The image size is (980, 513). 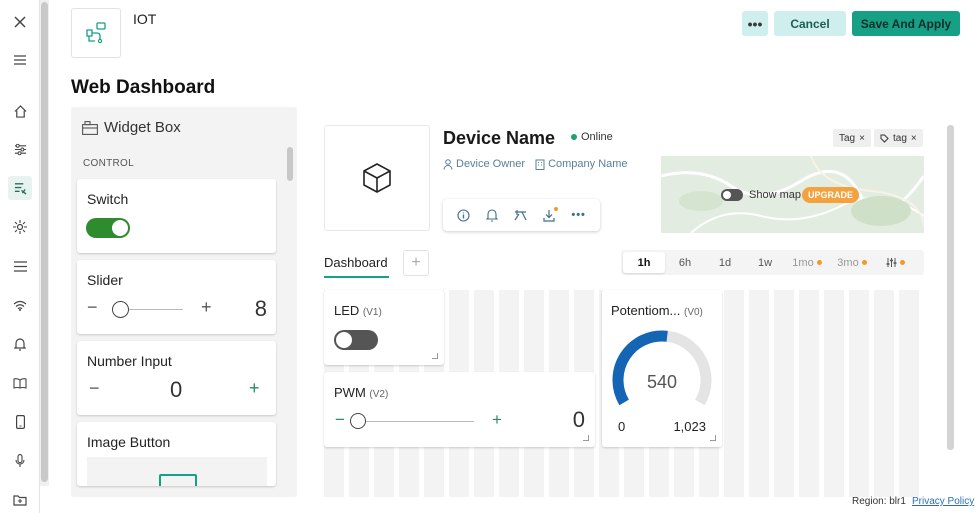 What do you see at coordinates (831, 195) in the screenshot?
I see `upgrade-badge: UPGRADE` at bounding box center [831, 195].